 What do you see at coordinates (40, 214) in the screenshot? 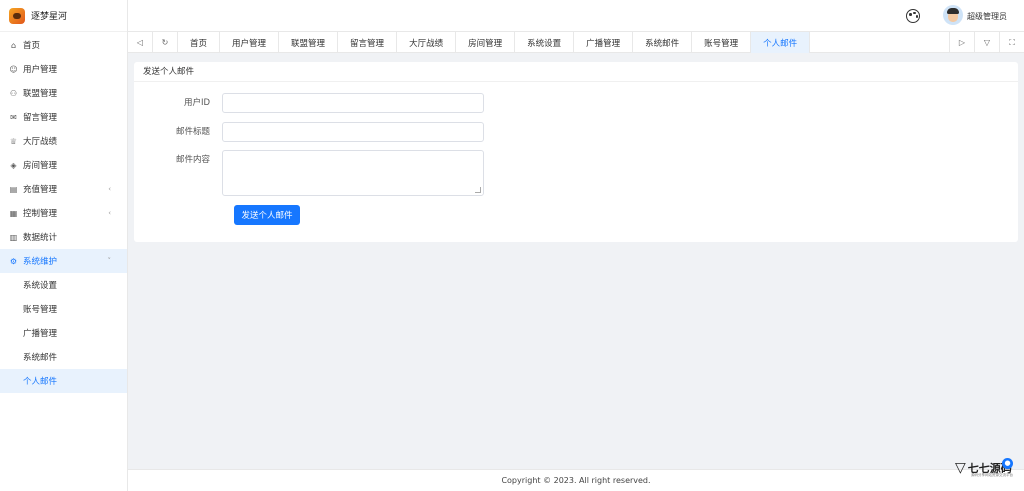
I see `sidebar-item-label: 控制管理` at bounding box center [40, 214].